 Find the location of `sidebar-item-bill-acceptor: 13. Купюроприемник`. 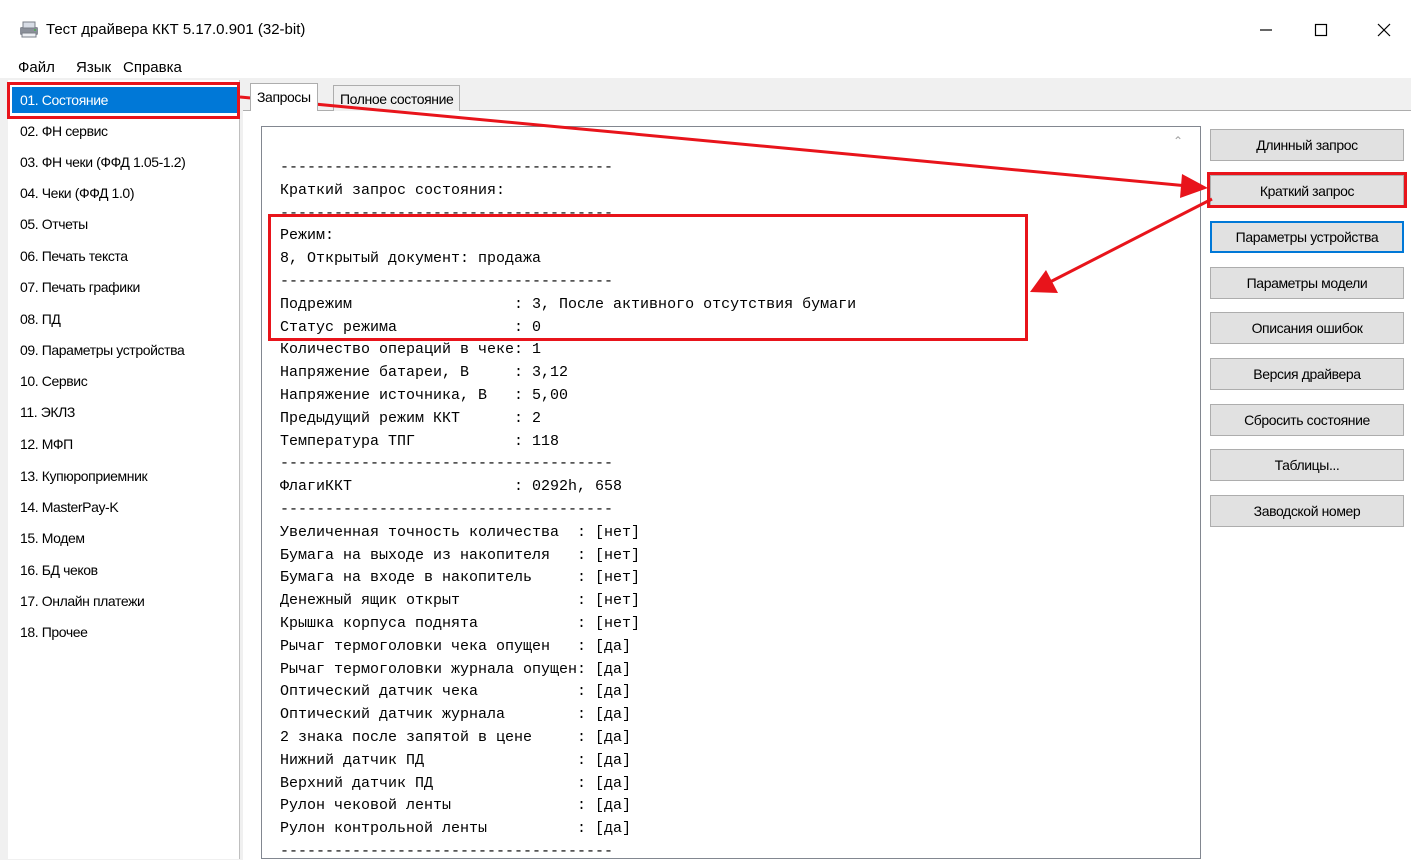

sidebar-item-bill-acceptor: 13. Купюроприемник is located at coordinates (125, 476).